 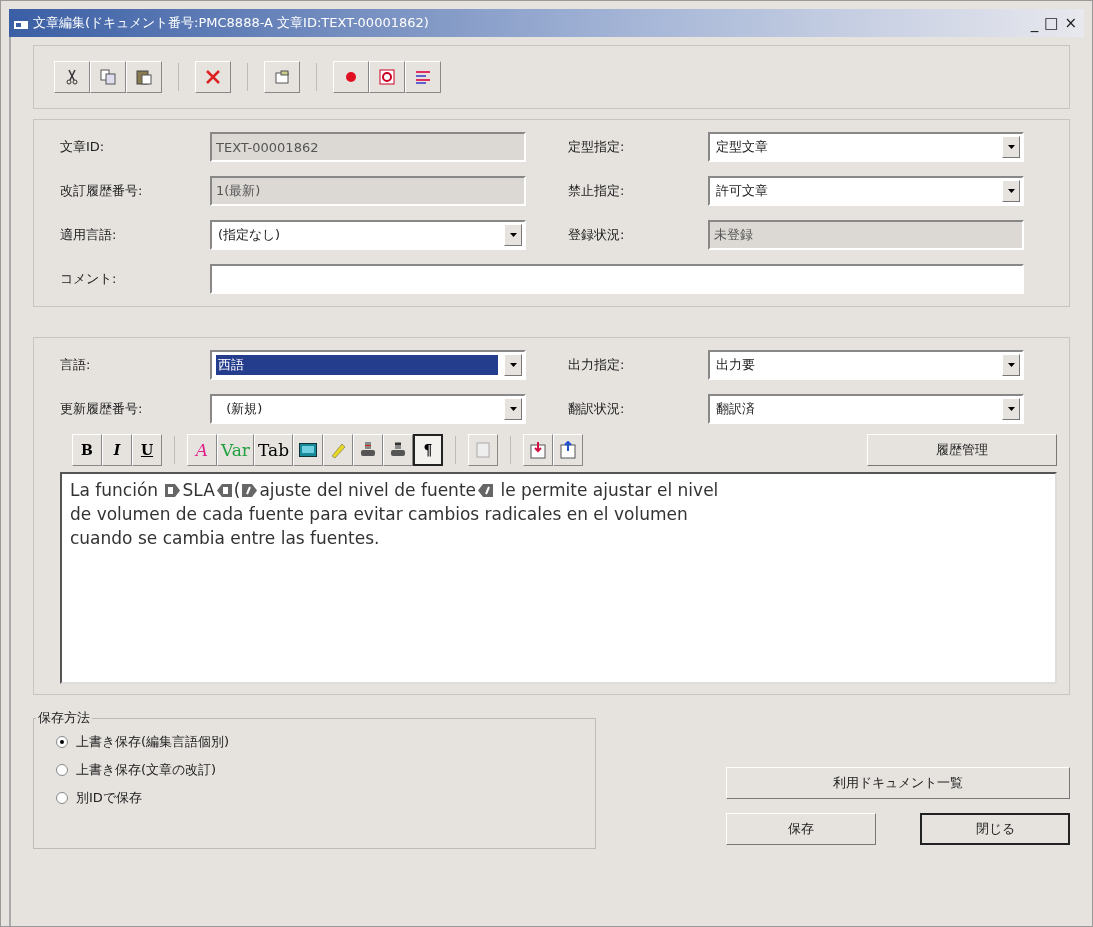 What do you see at coordinates (538, 450) in the screenshot?
I see `import-button` at bounding box center [538, 450].